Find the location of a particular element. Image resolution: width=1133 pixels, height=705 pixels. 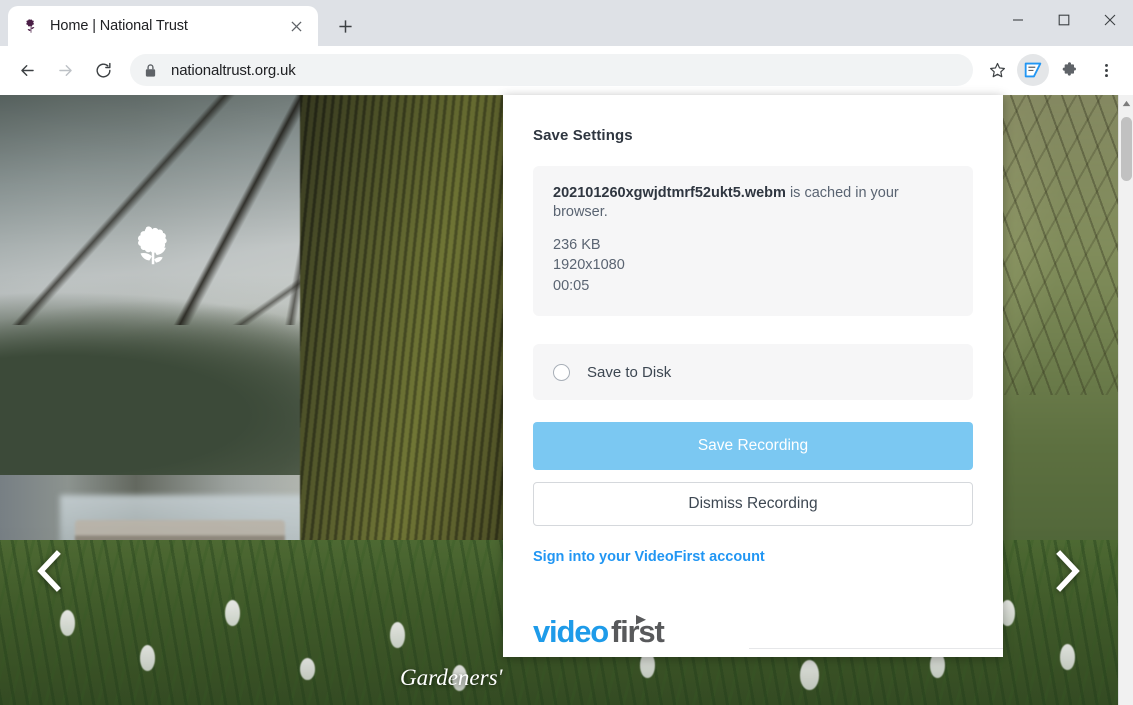

scrollbar-thumb is located at coordinates (1126, 149).